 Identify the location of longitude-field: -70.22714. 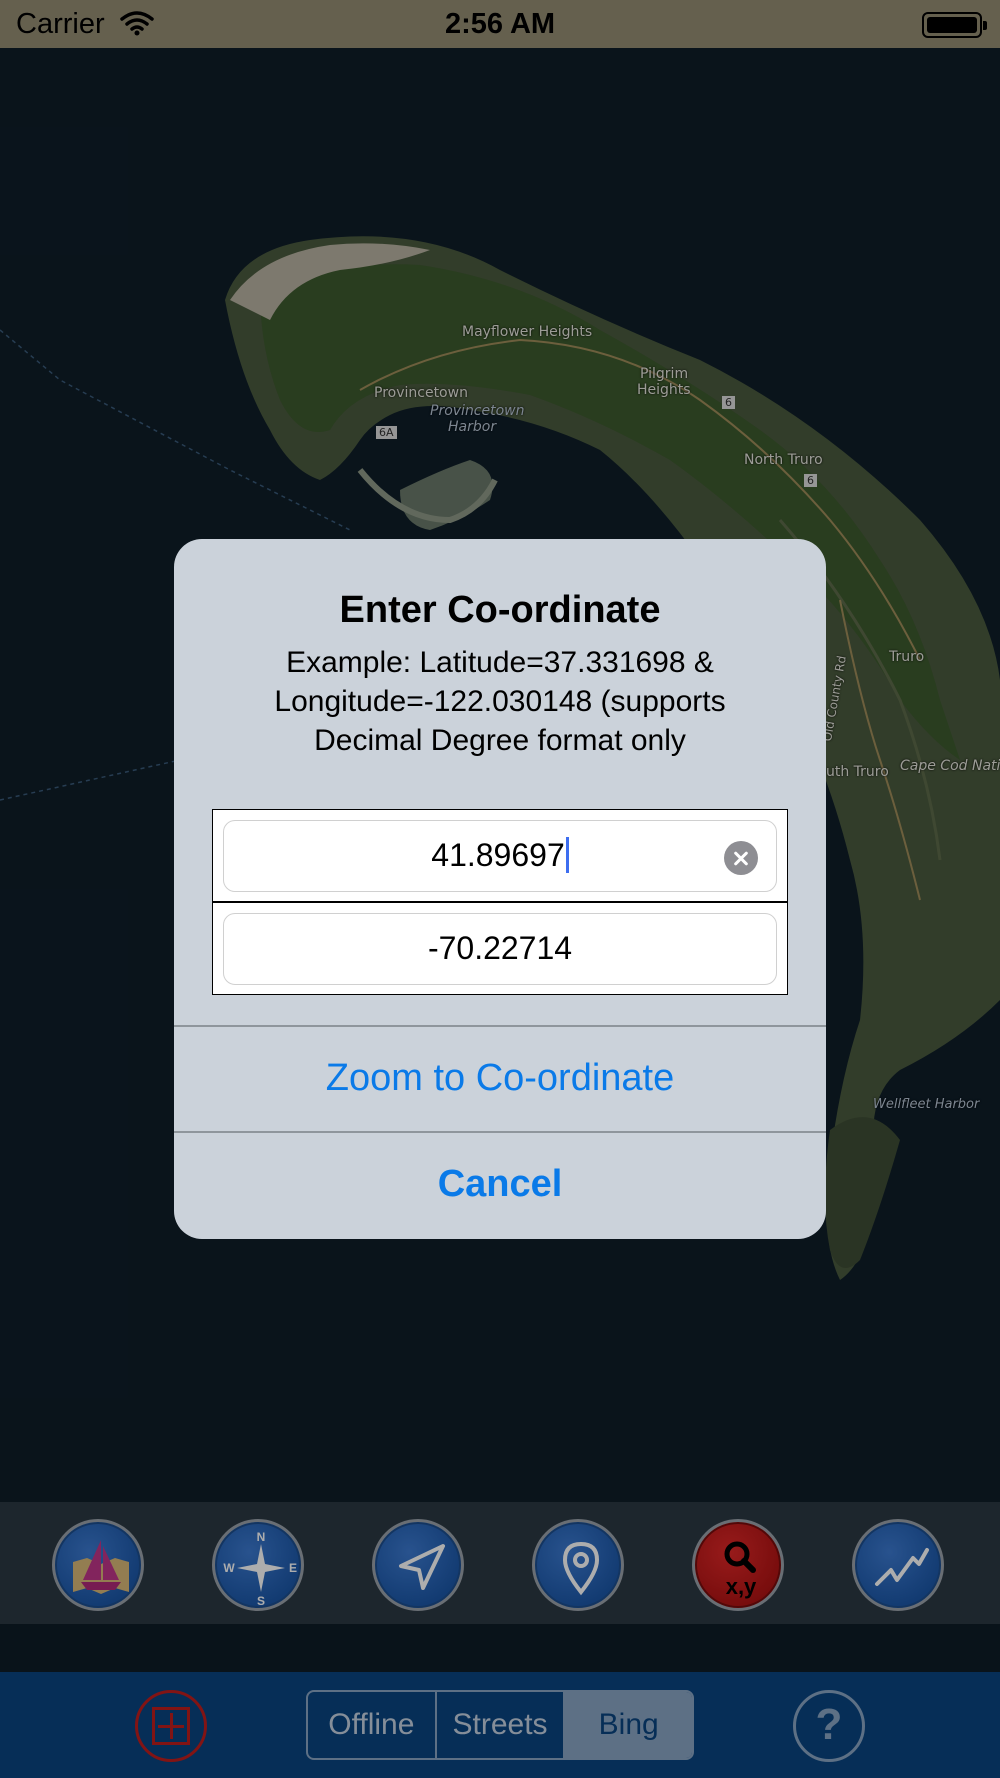
(500, 949).